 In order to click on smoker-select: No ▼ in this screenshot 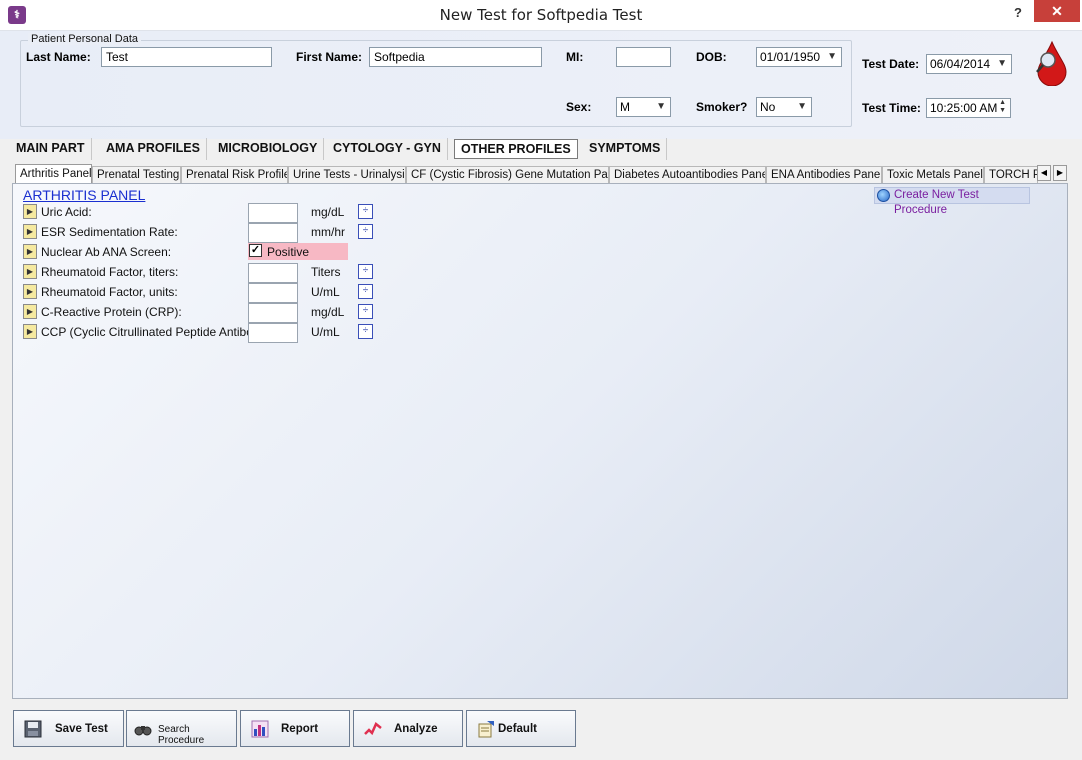, I will do `click(784, 107)`.